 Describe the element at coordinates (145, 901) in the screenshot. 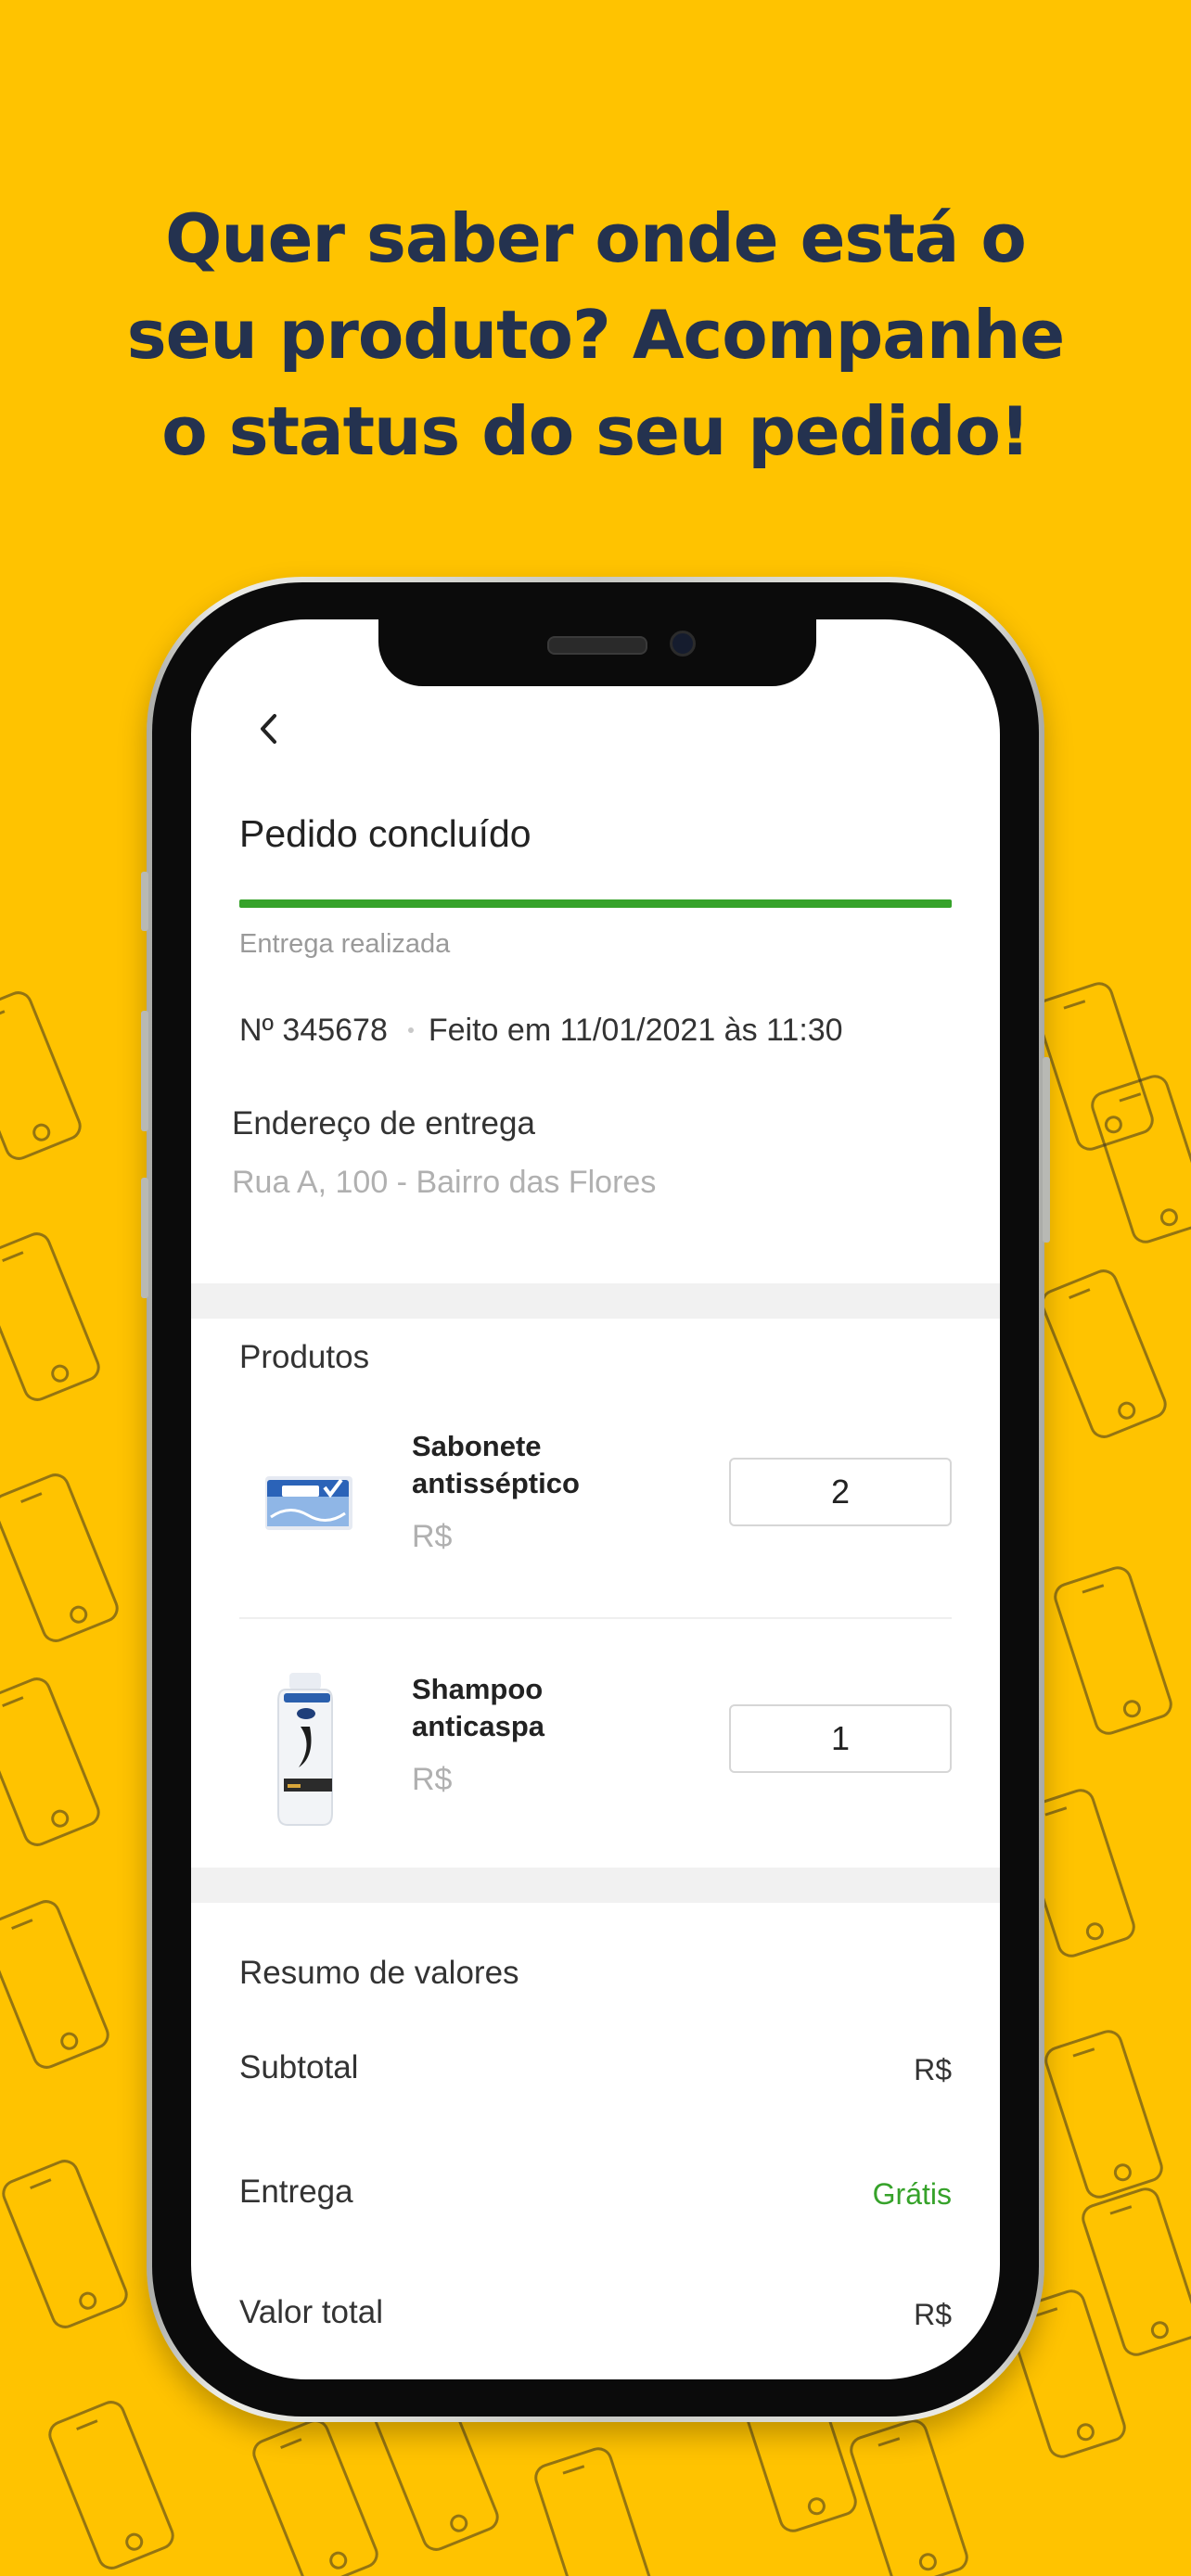

I see `mute-switch` at that location.